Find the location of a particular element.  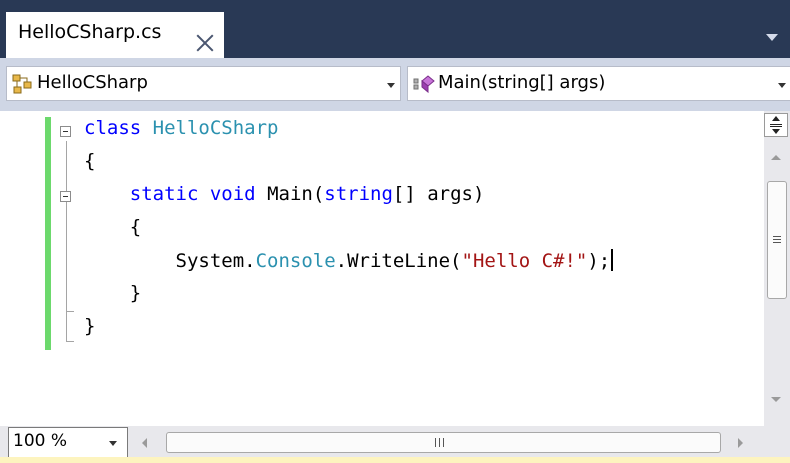

horizontal-scroll-thumb is located at coordinates (443, 442).